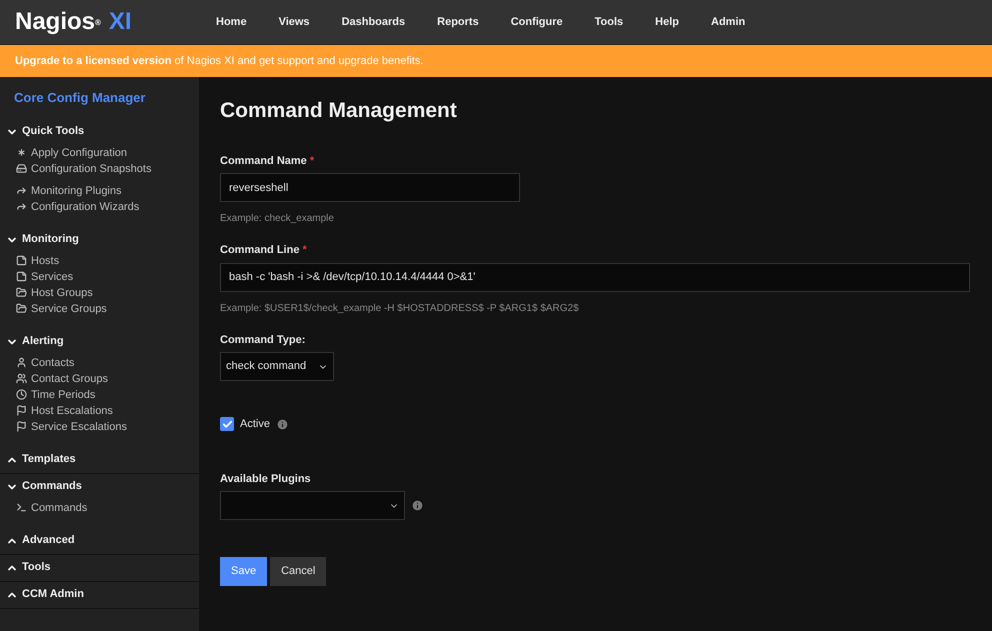 The width and height of the screenshot is (992, 631). I want to click on sidebar-link: Contact Groups, so click(62, 378).